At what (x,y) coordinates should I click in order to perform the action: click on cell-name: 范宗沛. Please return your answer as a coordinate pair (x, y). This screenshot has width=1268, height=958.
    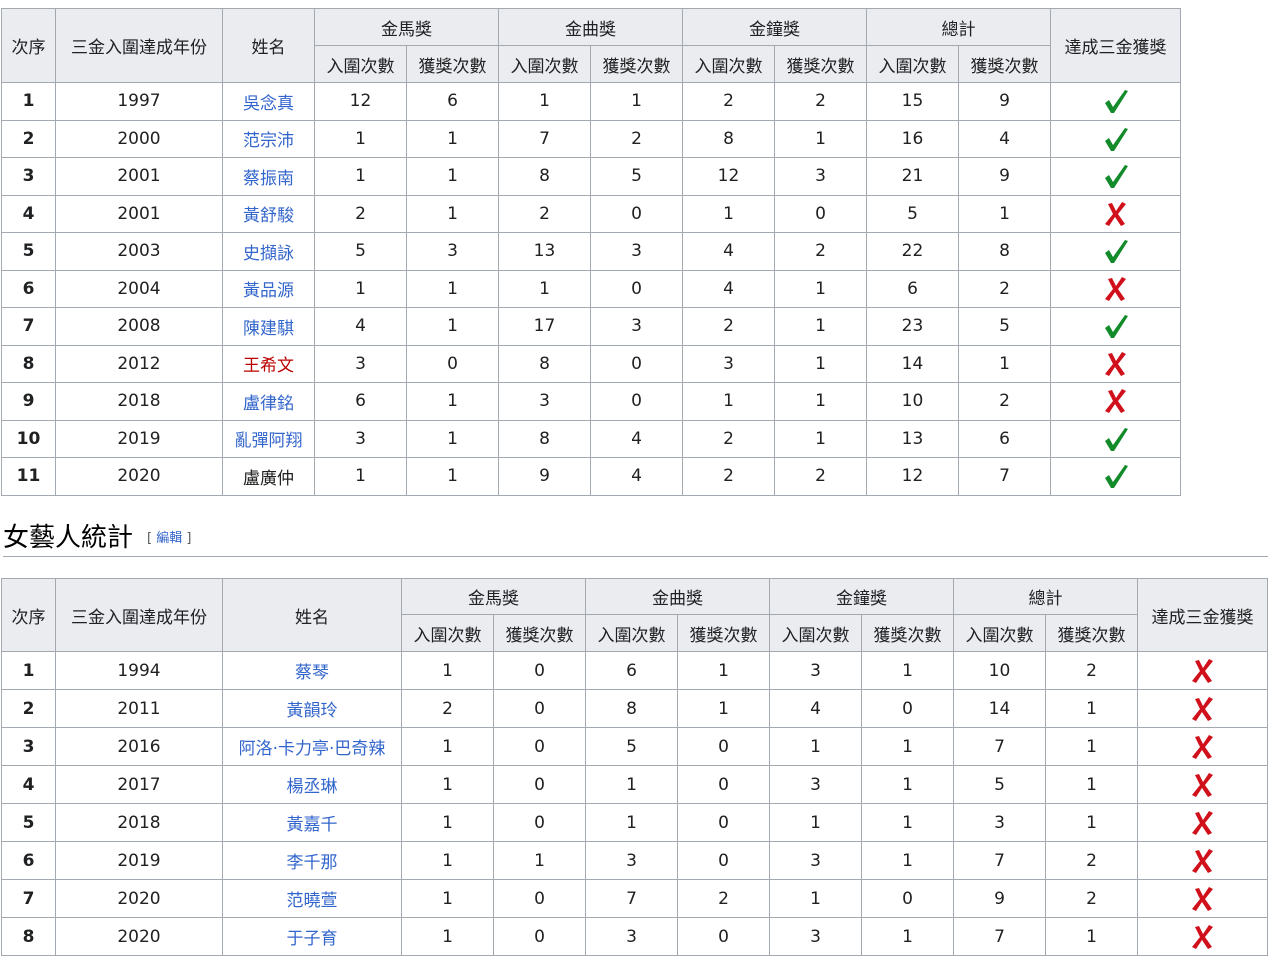
    Looking at the image, I should click on (268, 138).